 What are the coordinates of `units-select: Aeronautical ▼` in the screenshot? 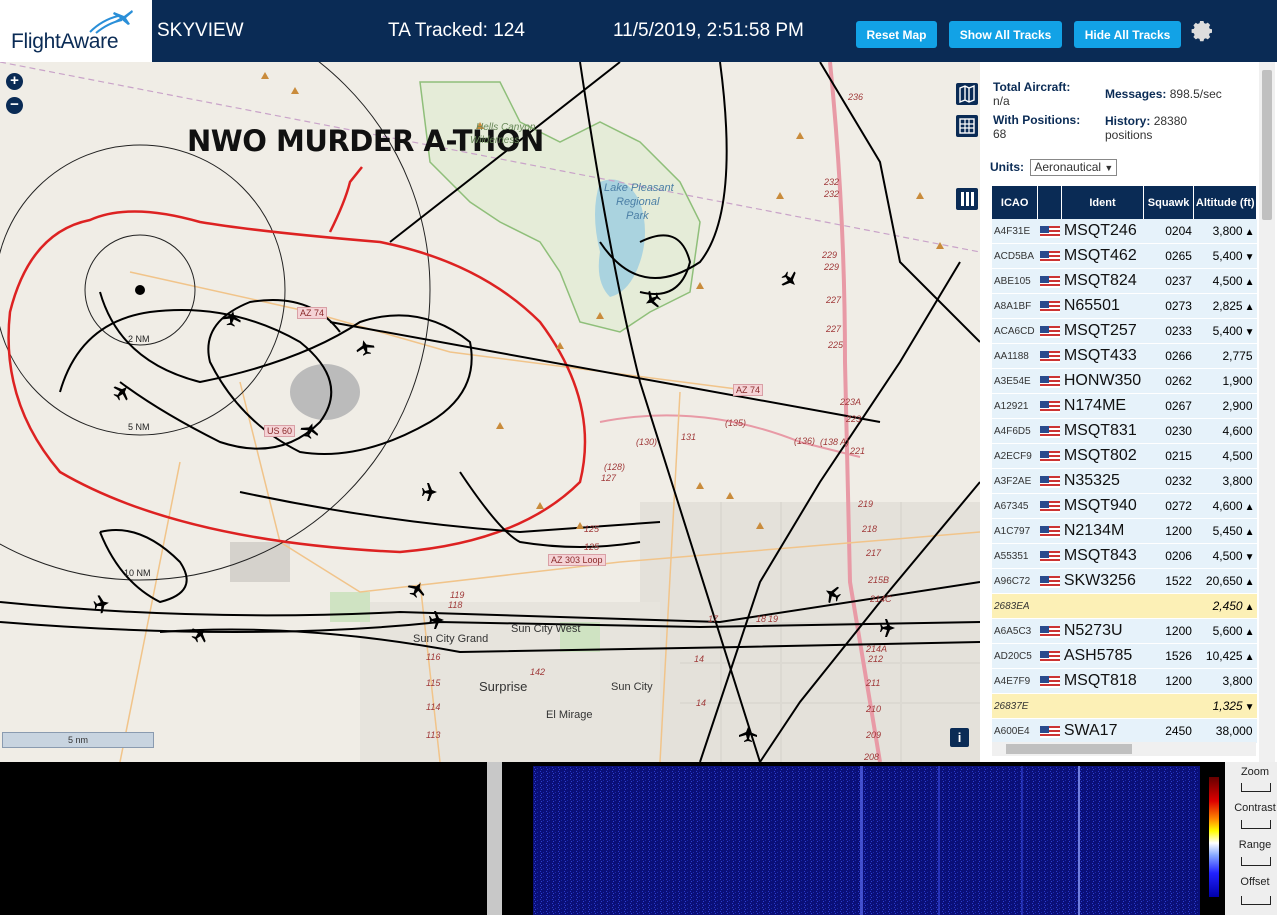 It's located at (1074, 167).